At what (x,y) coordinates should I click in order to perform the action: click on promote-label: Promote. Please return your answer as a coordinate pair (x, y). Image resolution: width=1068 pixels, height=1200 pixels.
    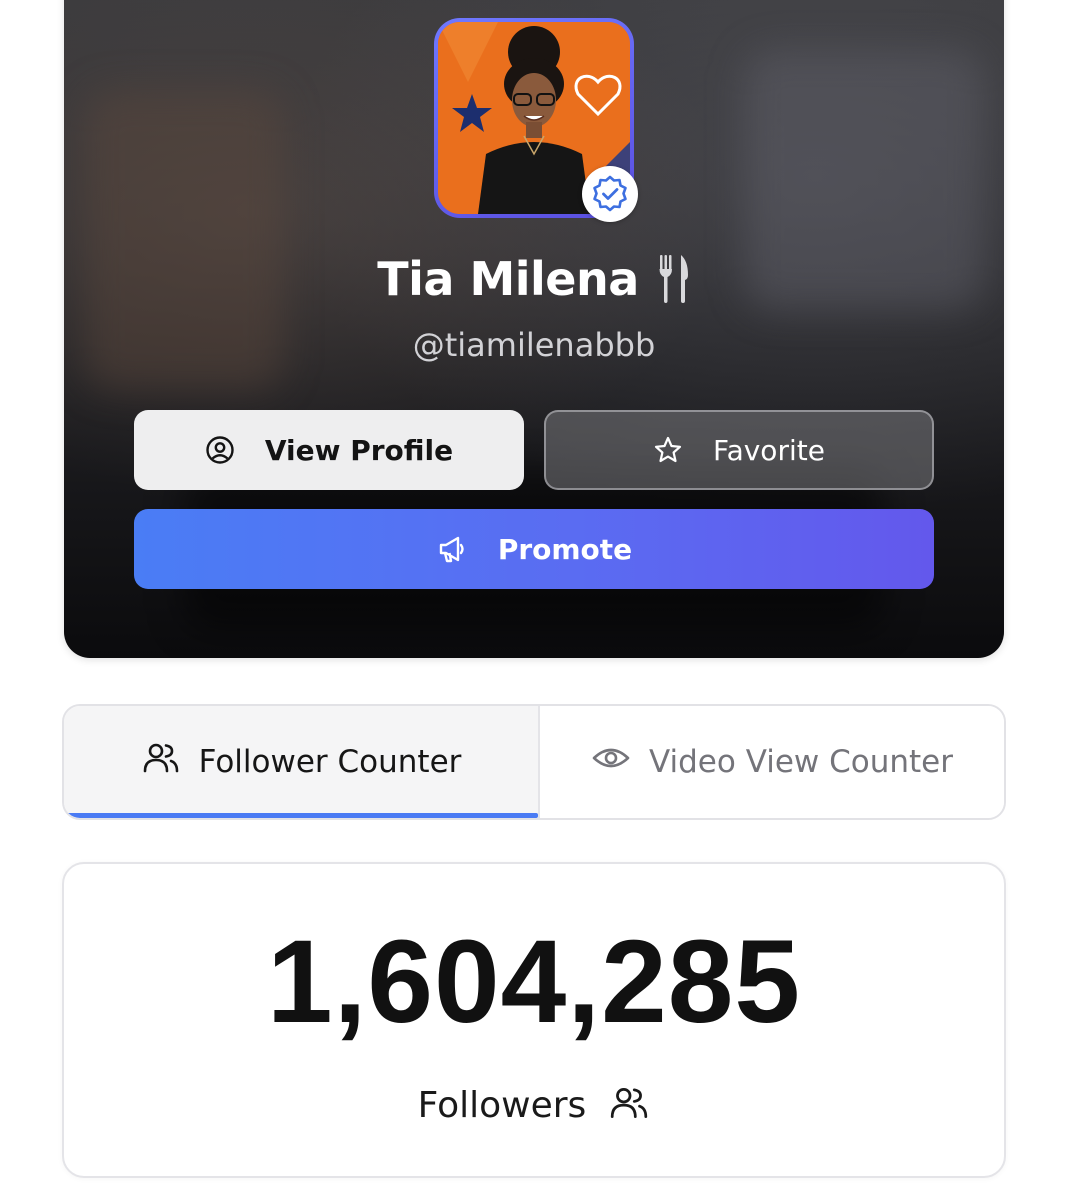
    Looking at the image, I should click on (565, 549).